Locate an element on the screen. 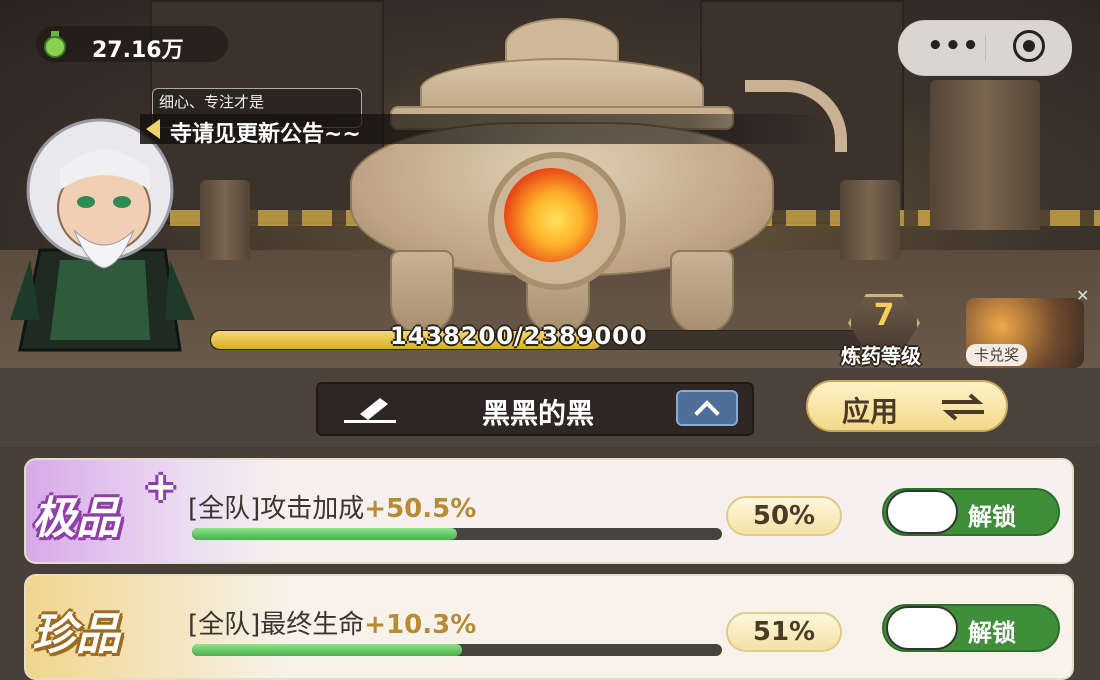  potion-icon is located at coordinates (55, 44).